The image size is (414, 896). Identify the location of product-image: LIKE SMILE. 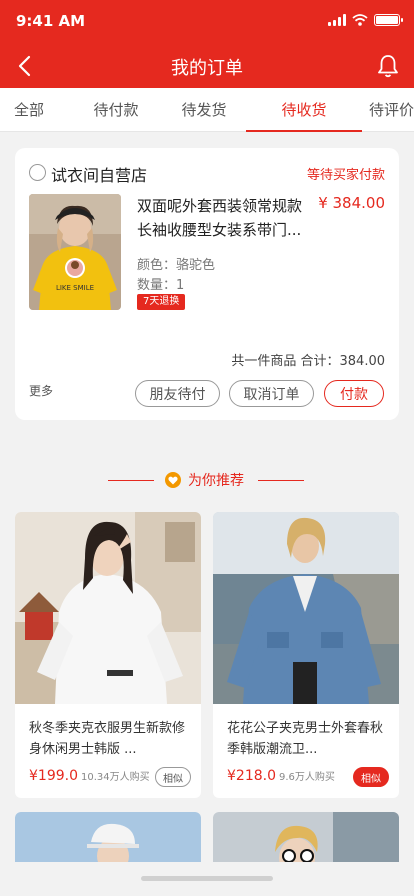
(75, 252).